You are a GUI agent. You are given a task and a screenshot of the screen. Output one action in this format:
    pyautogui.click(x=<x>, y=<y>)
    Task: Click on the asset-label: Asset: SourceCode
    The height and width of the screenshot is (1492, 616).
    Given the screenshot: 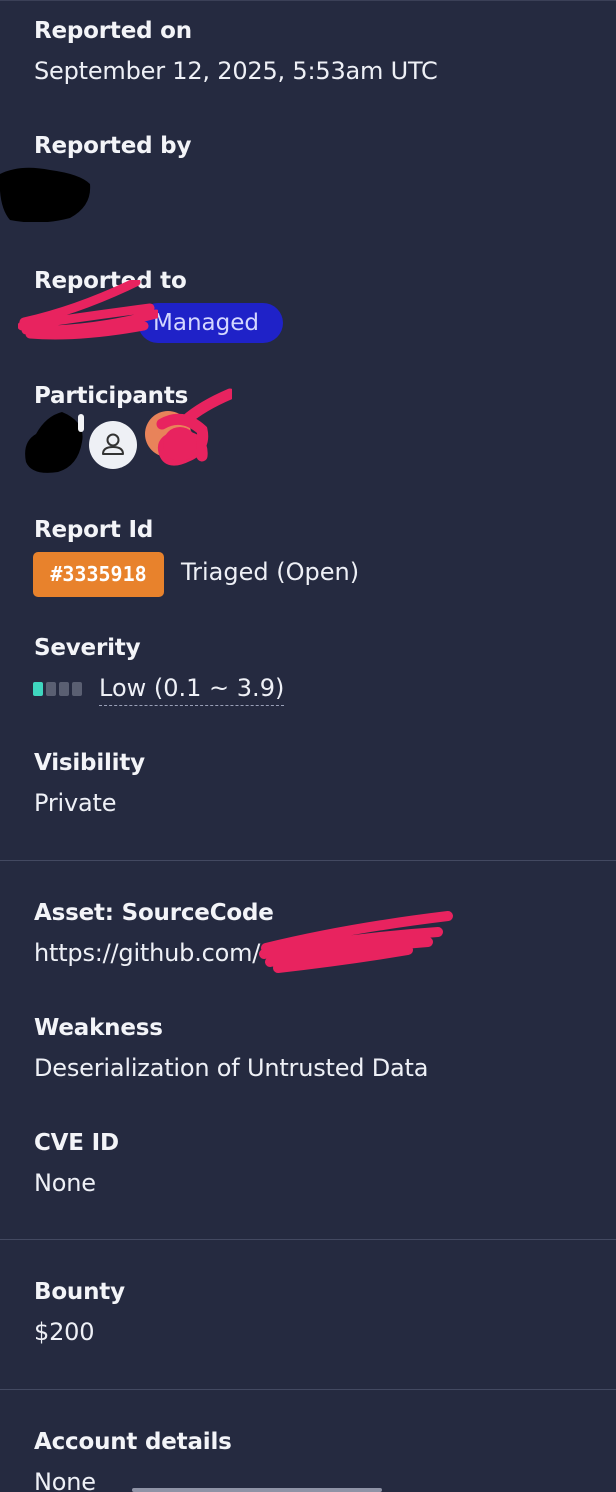 What is the action you would take?
    pyautogui.click(x=154, y=913)
    